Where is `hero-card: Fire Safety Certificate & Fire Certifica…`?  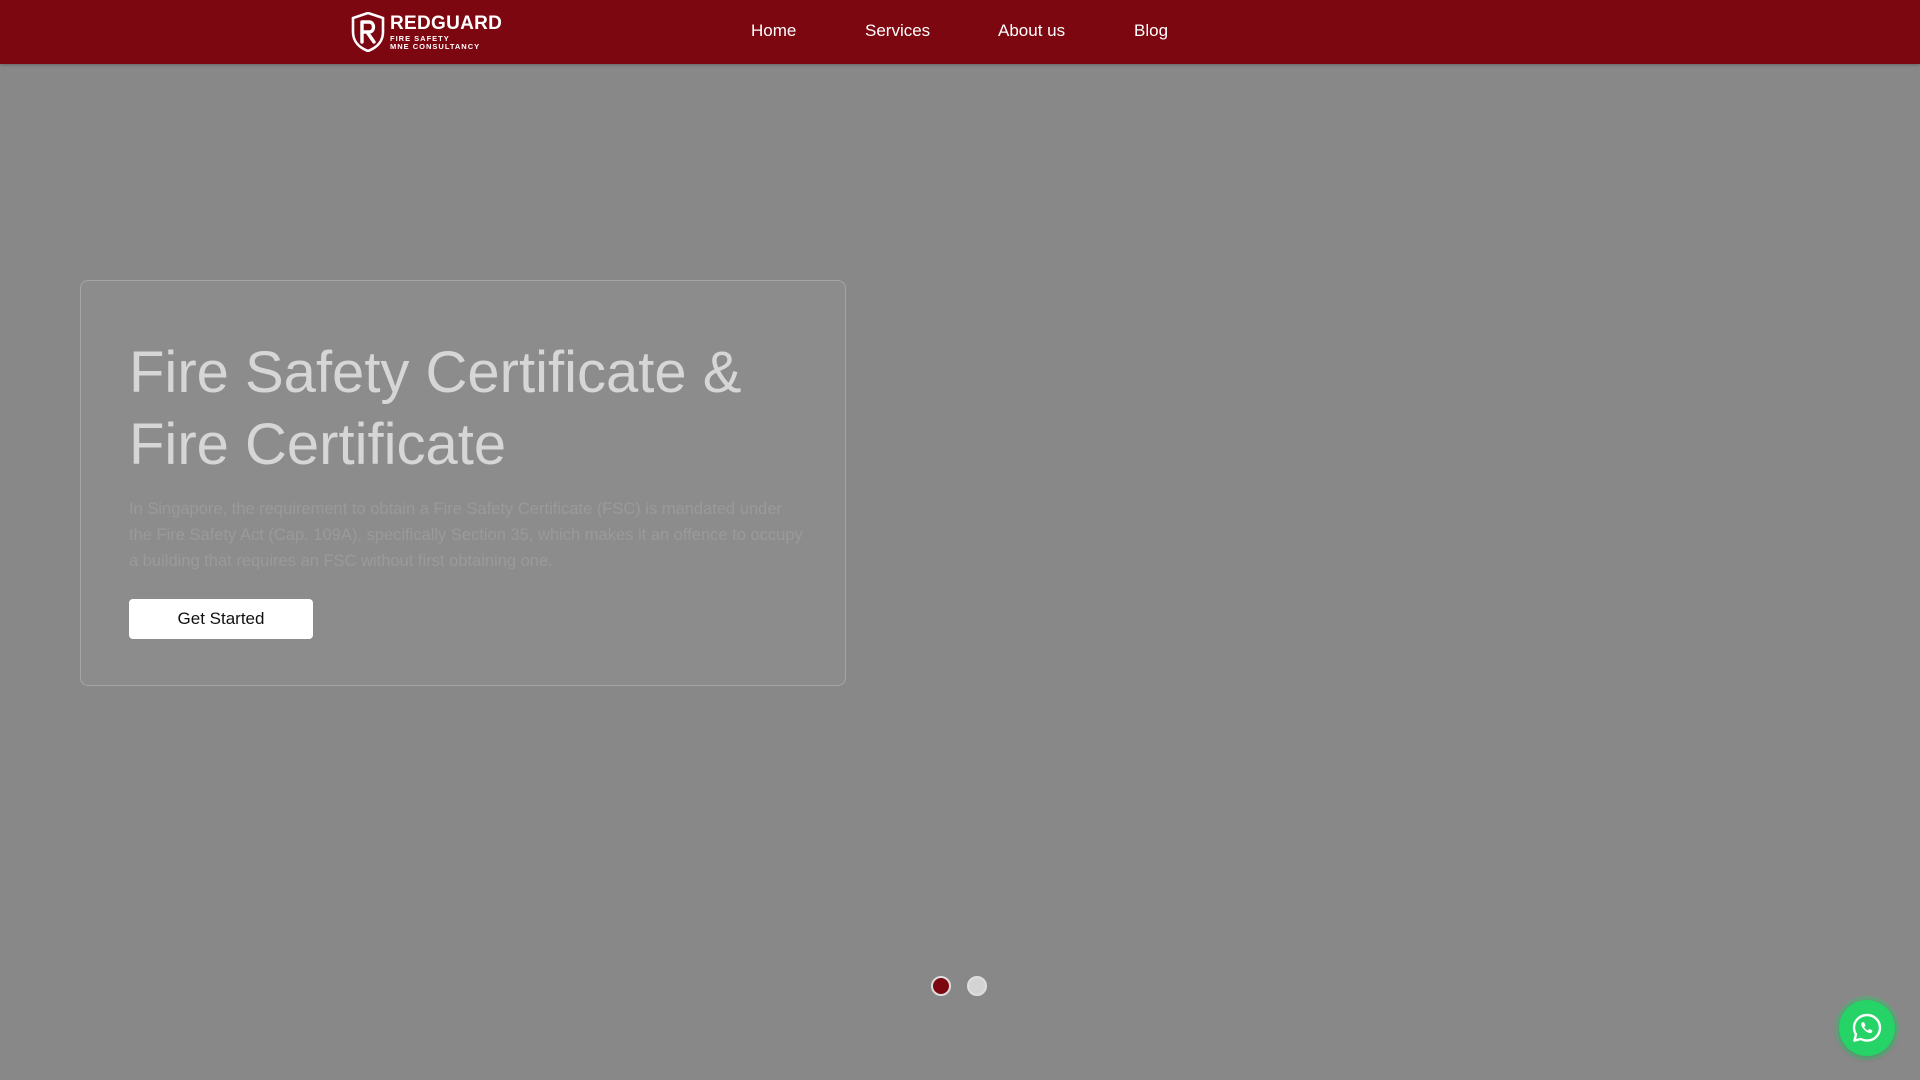 hero-card: Fire Safety Certificate & Fire Certifica… is located at coordinates (463, 483).